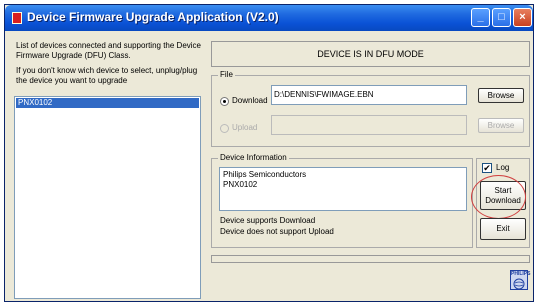 Image resolution: width=538 pixels, height=306 pixels. I want to click on philips-logo-text: PHILIPS, so click(521, 274).